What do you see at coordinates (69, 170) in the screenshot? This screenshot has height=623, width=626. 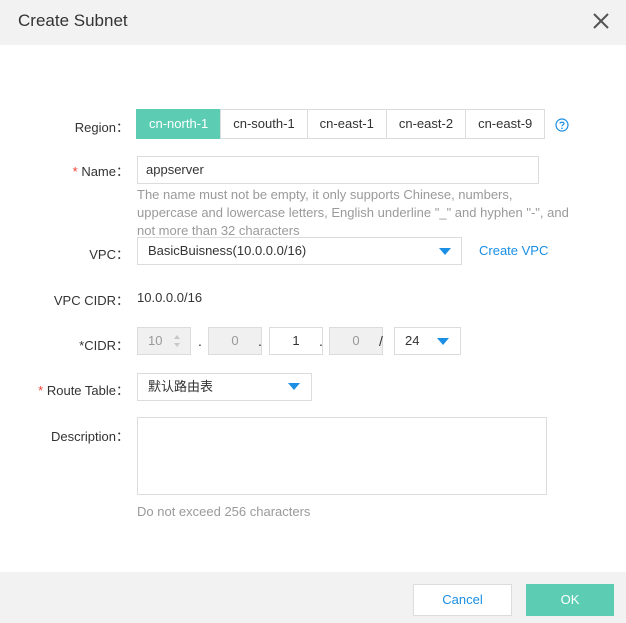 I see `name-label: * Name：` at bounding box center [69, 170].